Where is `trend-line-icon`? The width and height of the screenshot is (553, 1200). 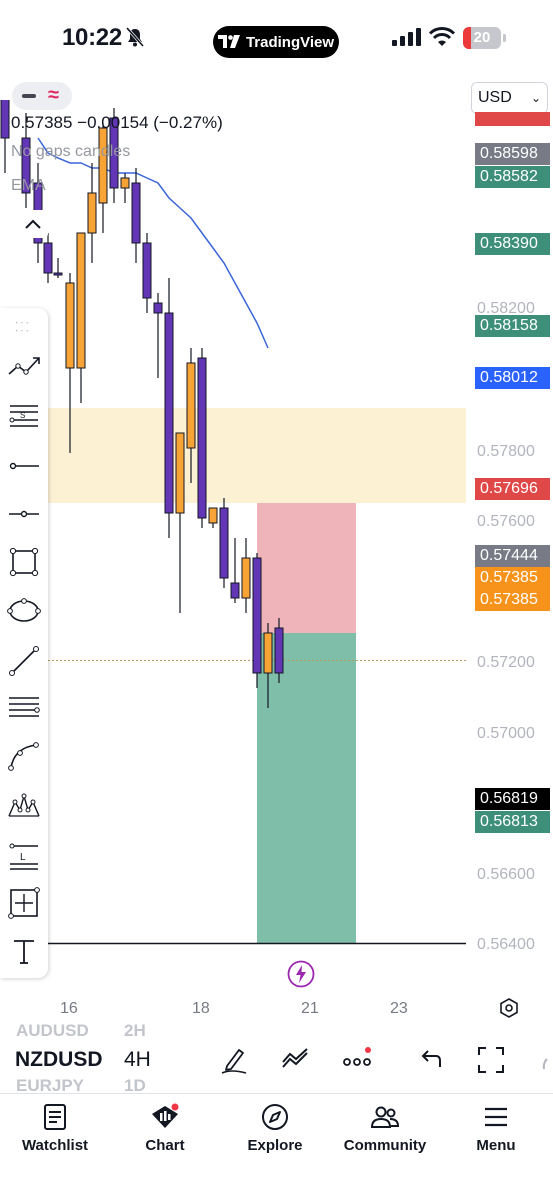
trend-line-icon is located at coordinates (24, 366).